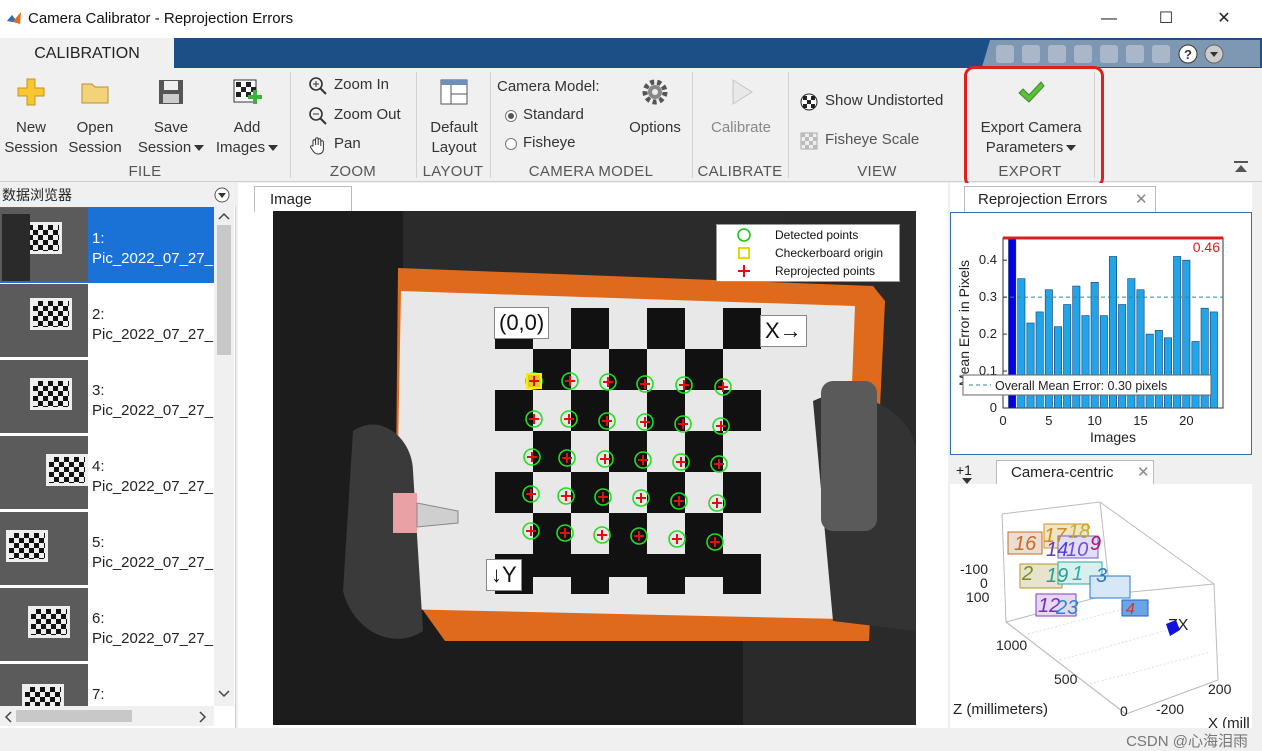 This screenshot has width=1262, height=751. I want to click on list-item: 1: Pic_2022_07_27_, so click(107, 245).